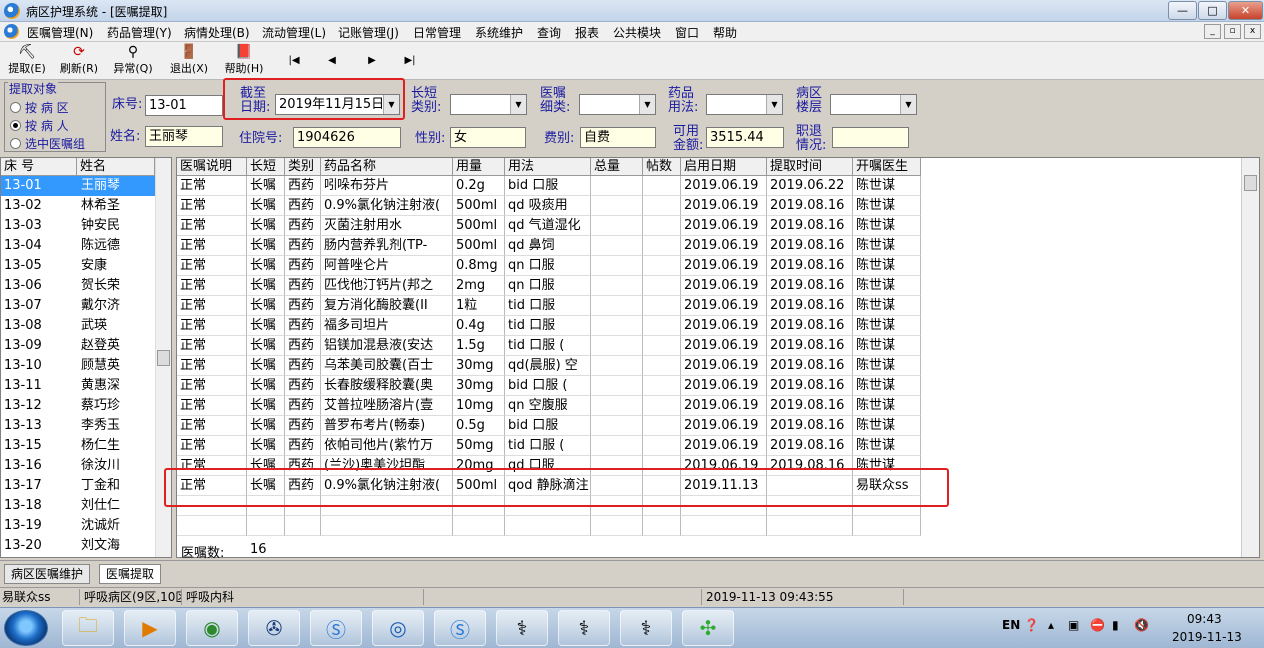  What do you see at coordinates (1252, 31) in the screenshot?
I see `mdi-close-button: x` at bounding box center [1252, 31].